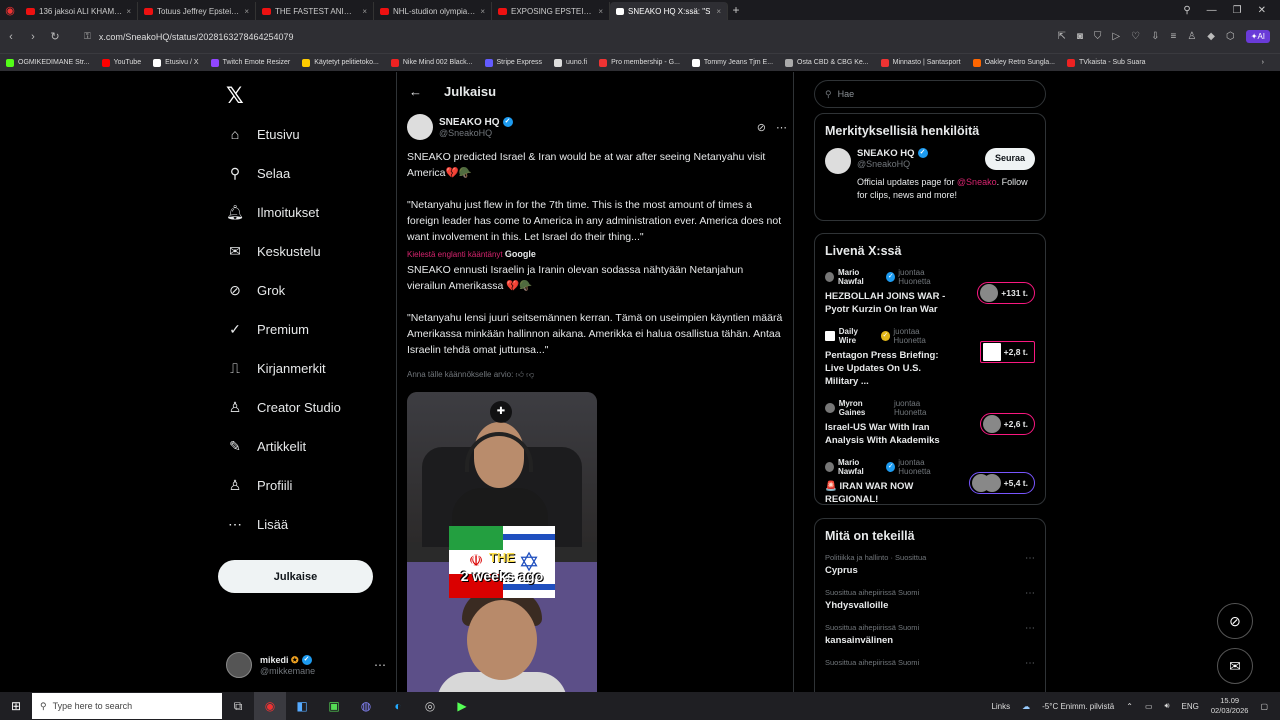  What do you see at coordinates (302, 706) in the screenshot?
I see `app-icon: ◧` at bounding box center [302, 706].